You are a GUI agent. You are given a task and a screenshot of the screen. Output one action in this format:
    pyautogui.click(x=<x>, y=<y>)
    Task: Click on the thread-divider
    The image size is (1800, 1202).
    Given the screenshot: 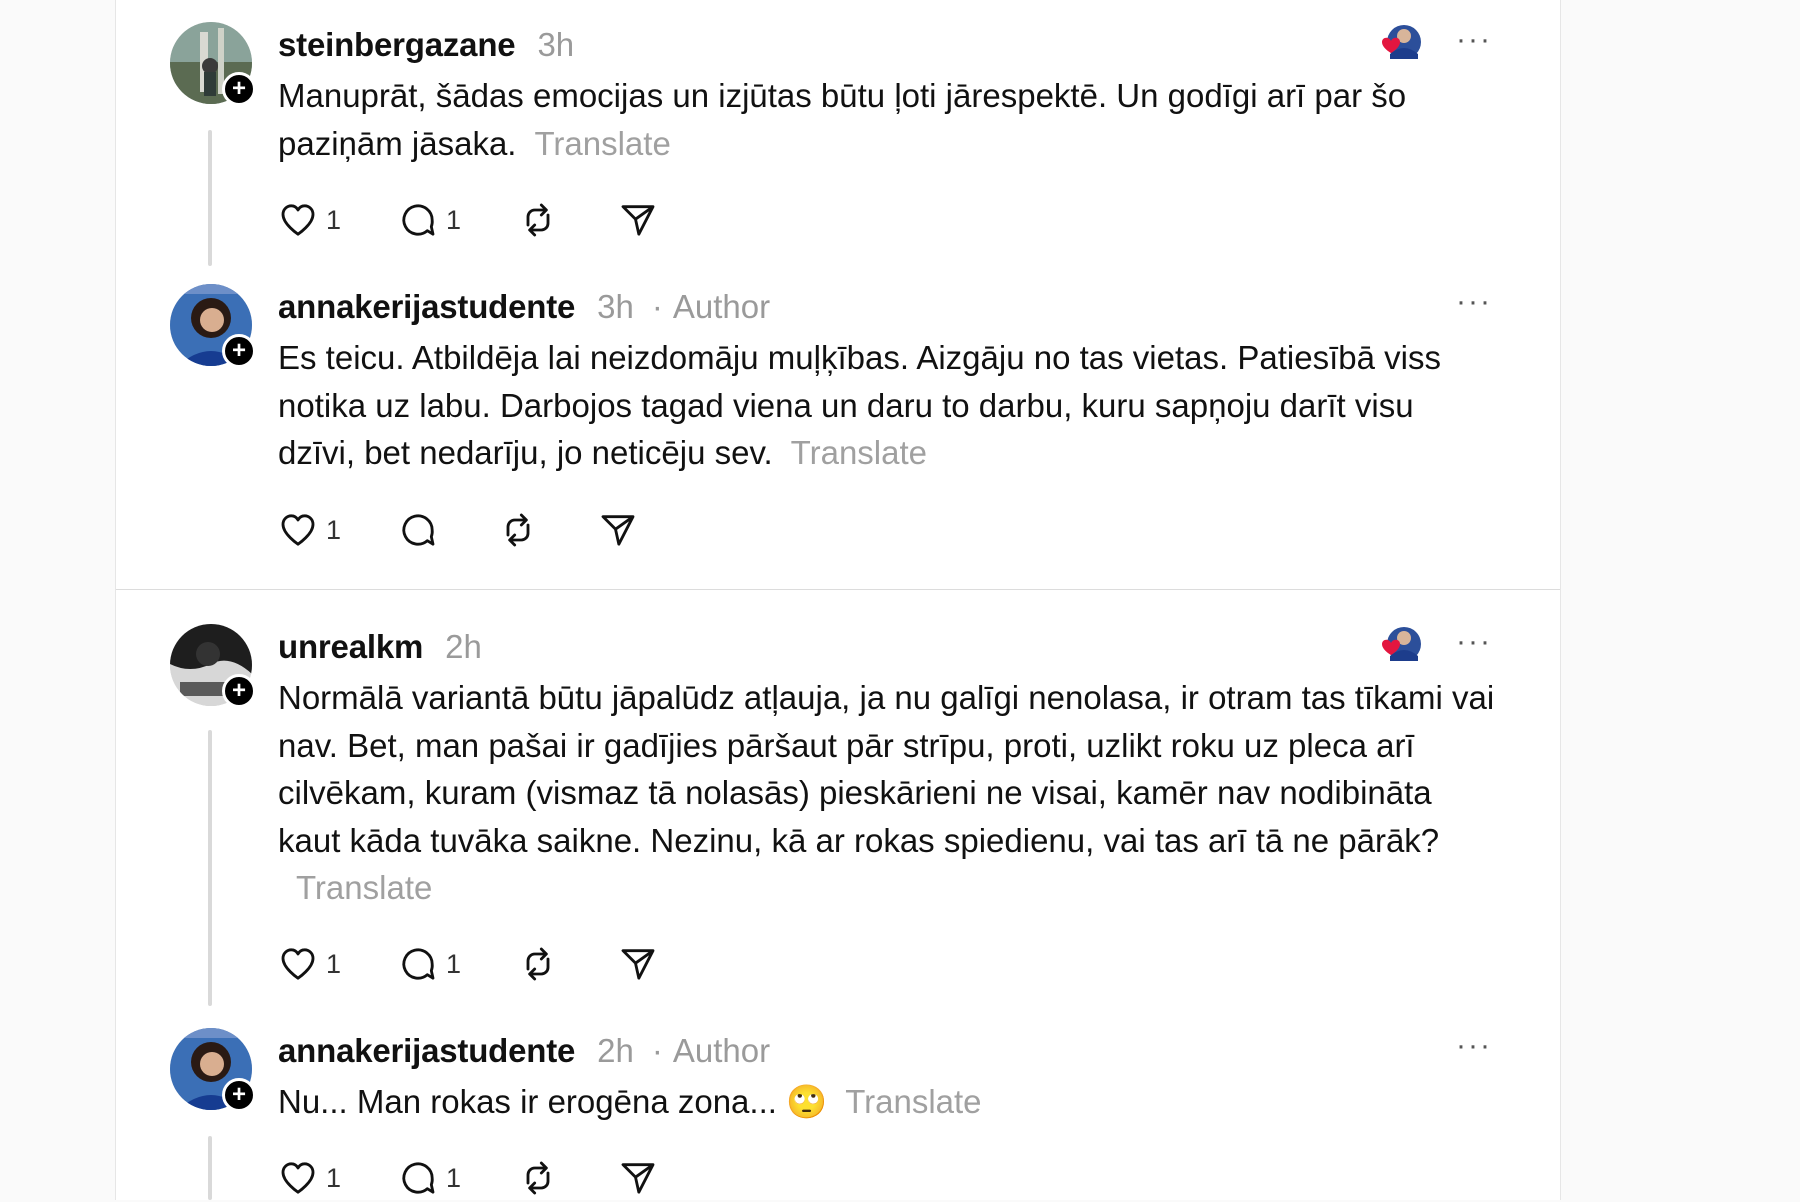 What is the action you would take?
    pyautogui.click(x=838, y=589)
    